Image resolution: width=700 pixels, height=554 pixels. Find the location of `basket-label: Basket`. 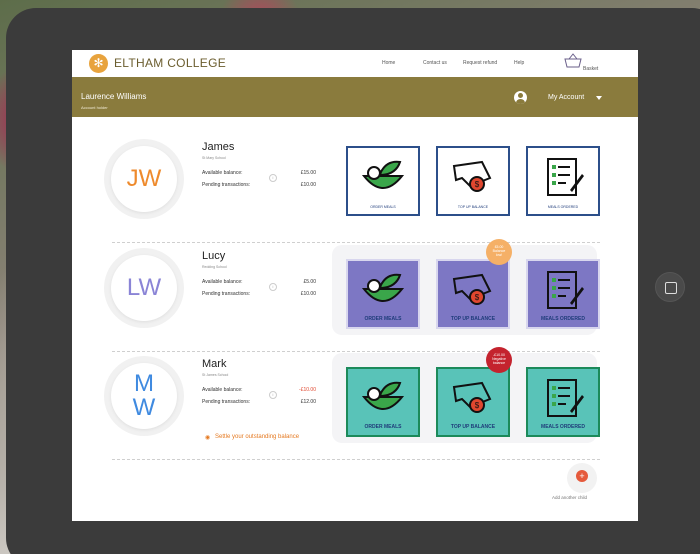

basket-label: Basket is located at coordinates (590, 69).